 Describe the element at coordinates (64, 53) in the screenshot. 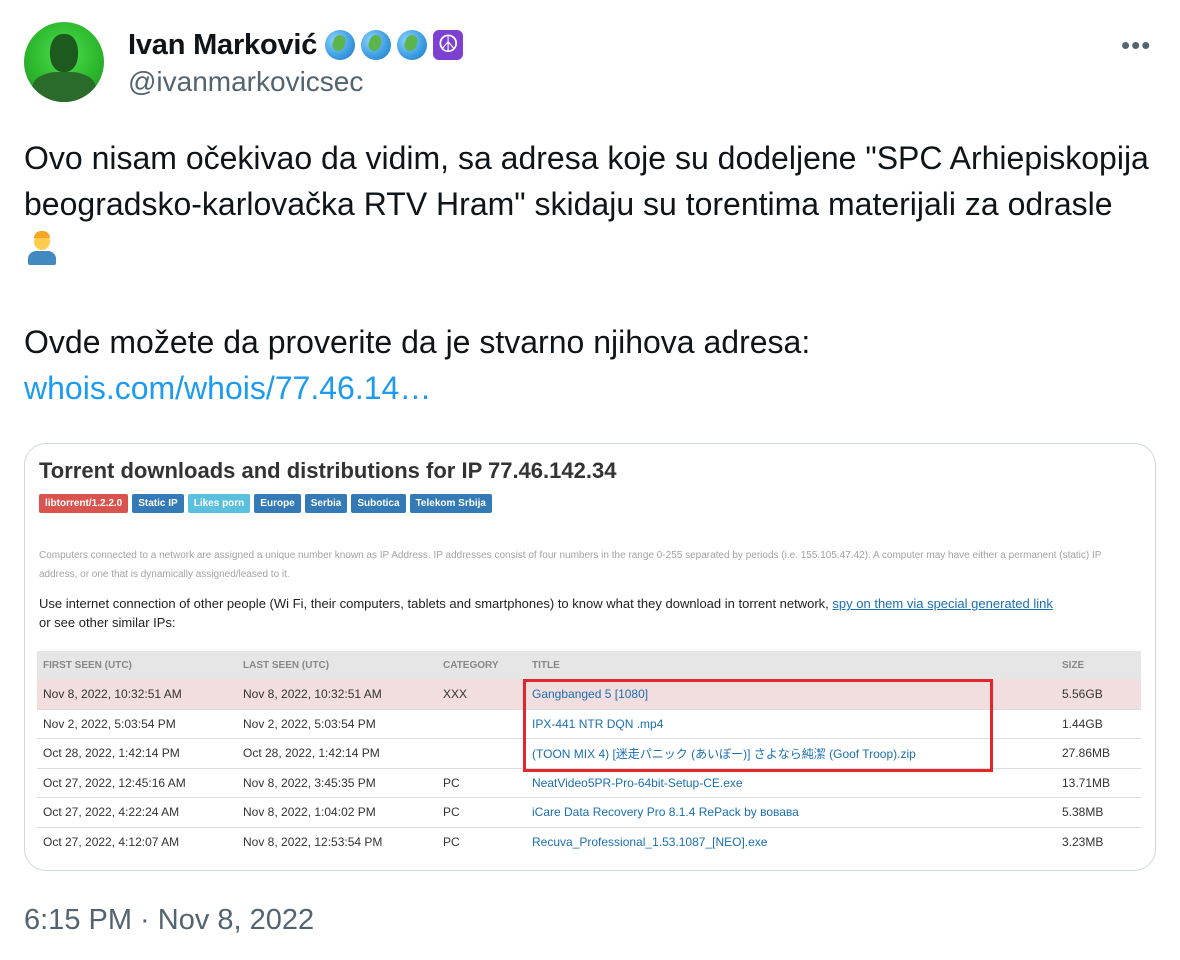

I see `avatar-head` at that location.